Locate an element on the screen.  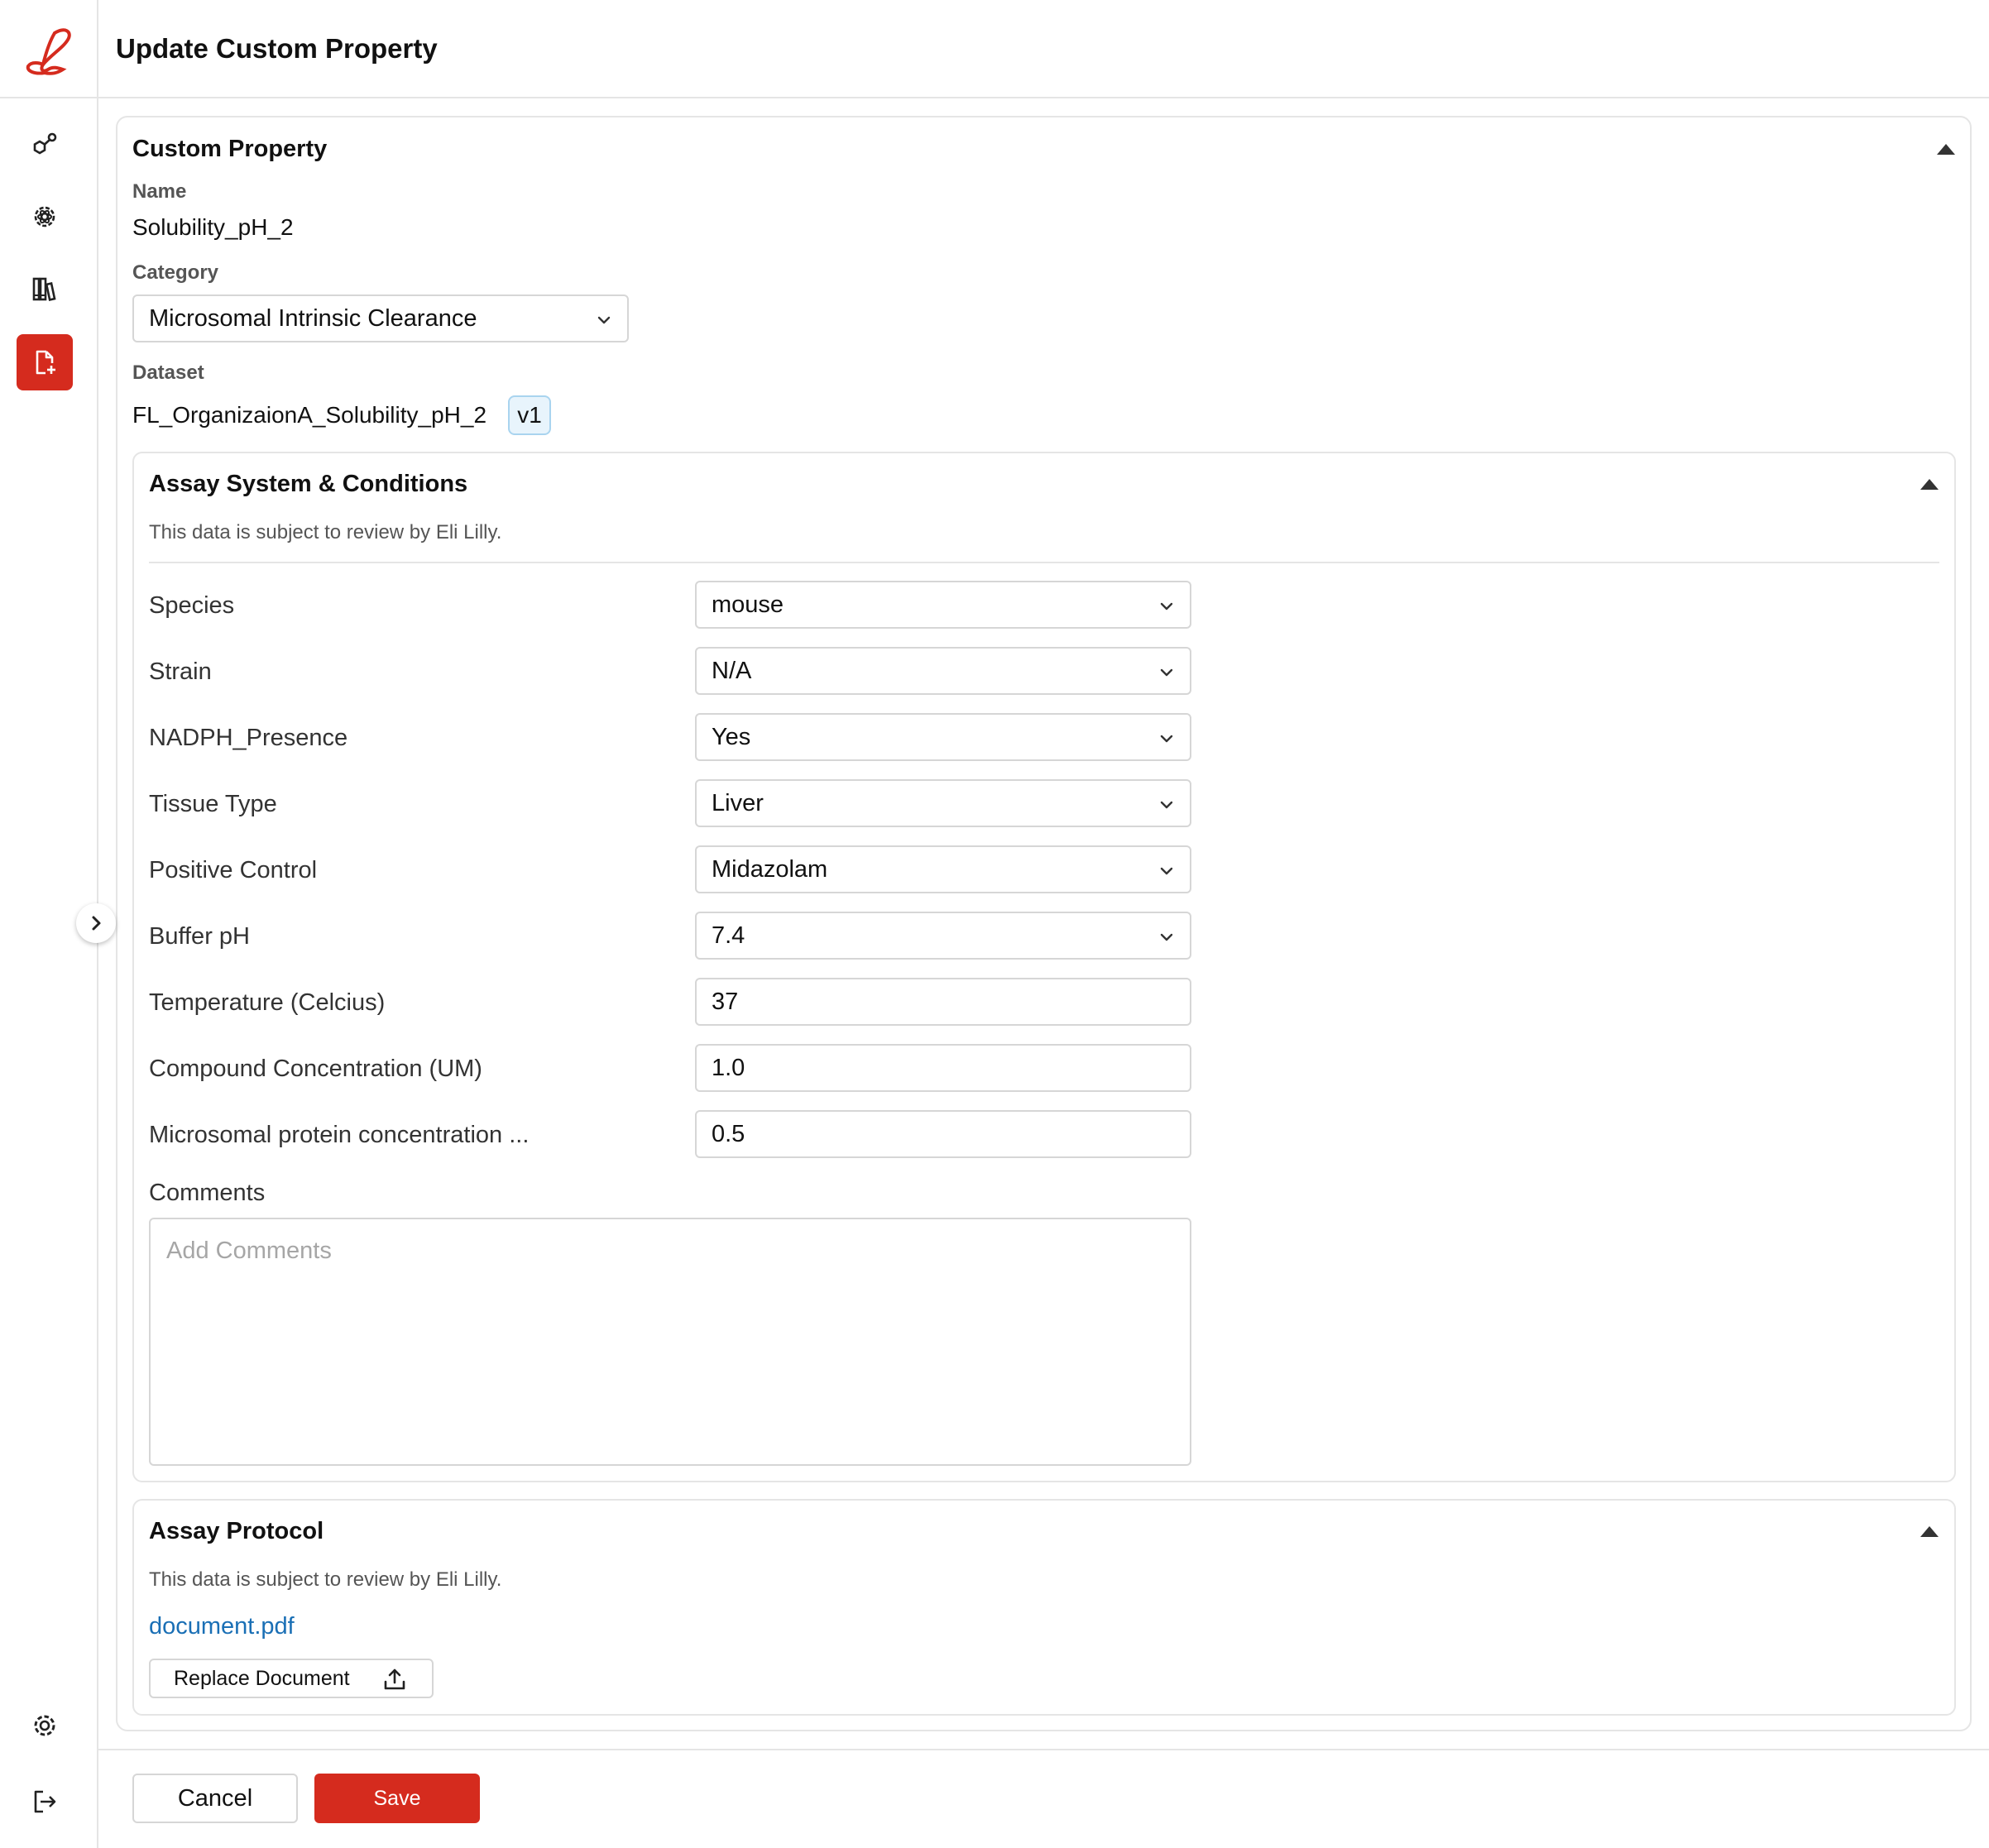
collapse-assay-system-icon is located at coordinates (1929, 485).